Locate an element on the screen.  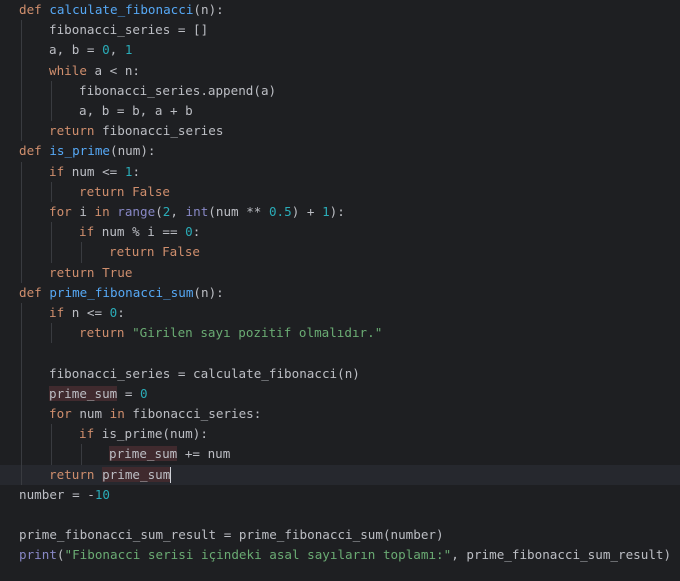
code-token: ) + is located at coordinates (307, 211).